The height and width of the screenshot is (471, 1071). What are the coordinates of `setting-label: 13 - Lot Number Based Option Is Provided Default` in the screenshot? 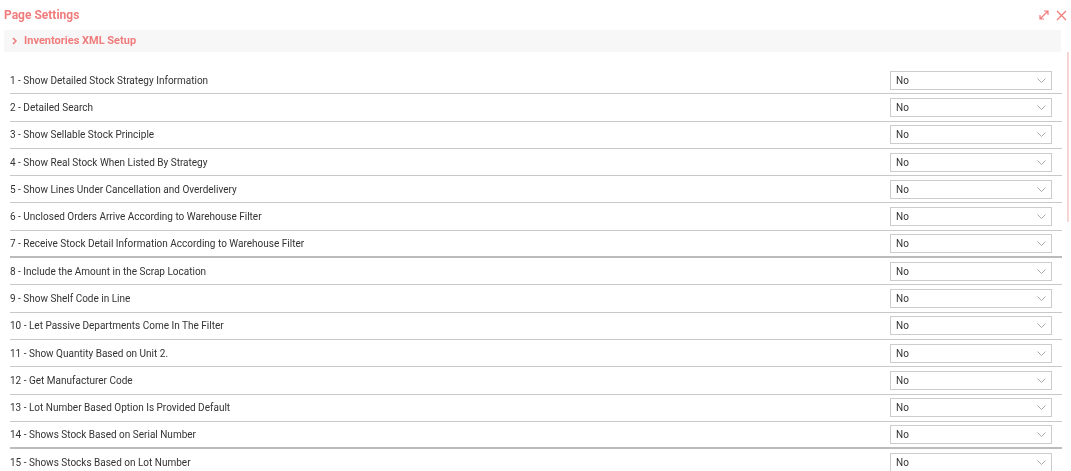 It's located at (120, 408).